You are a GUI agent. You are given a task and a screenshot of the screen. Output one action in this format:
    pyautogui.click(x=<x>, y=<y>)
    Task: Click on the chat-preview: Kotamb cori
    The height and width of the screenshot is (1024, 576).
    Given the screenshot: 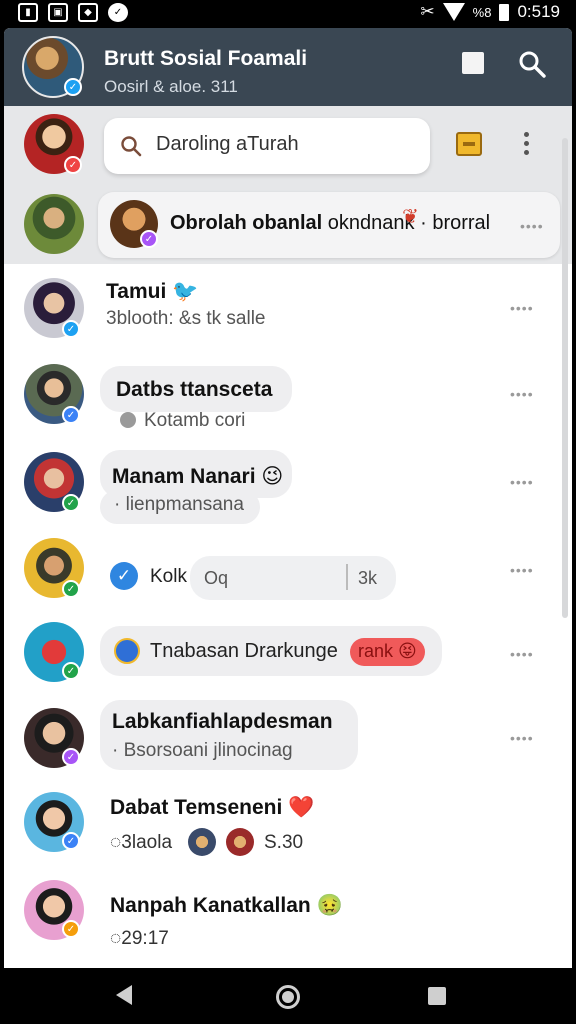 What is the action you would take?
    pyautogui.click(x=182, y=421)
    